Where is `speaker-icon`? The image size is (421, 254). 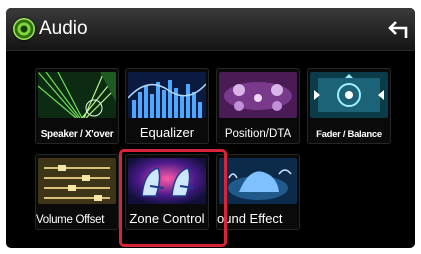
speaker-icon is located at coordinates (24, 29).